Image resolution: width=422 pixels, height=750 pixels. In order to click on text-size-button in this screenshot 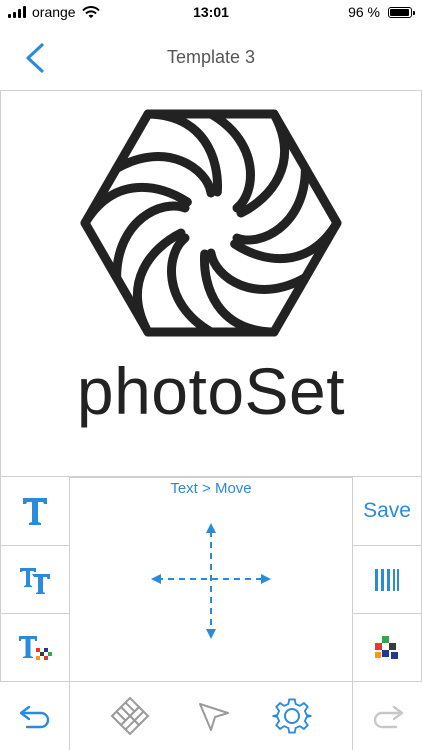, I will do `click(35, 579)`.